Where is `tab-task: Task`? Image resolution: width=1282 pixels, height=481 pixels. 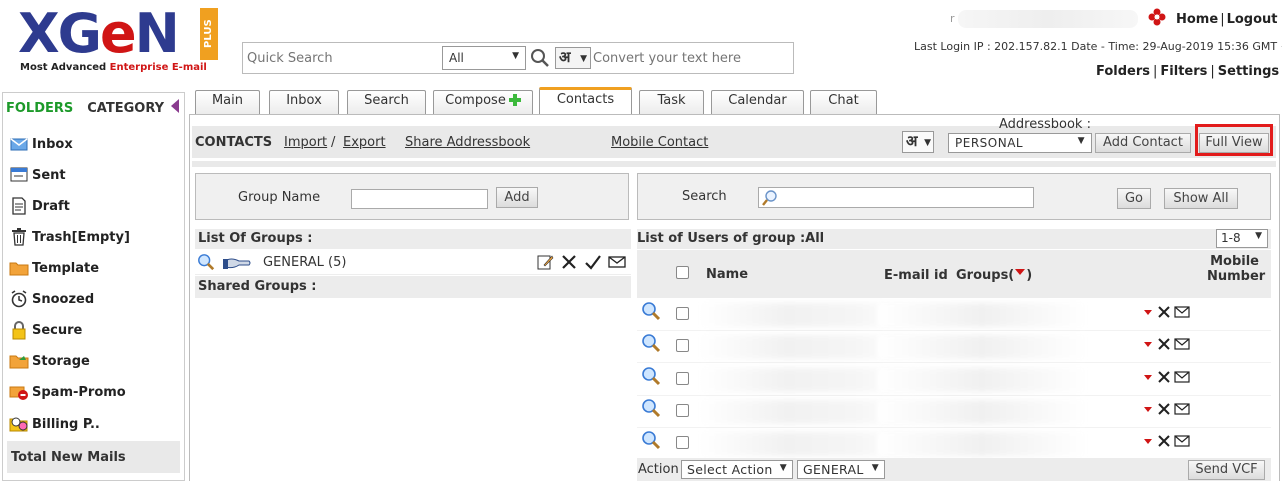
tab-task: Task is located at coordinates (671, 102).